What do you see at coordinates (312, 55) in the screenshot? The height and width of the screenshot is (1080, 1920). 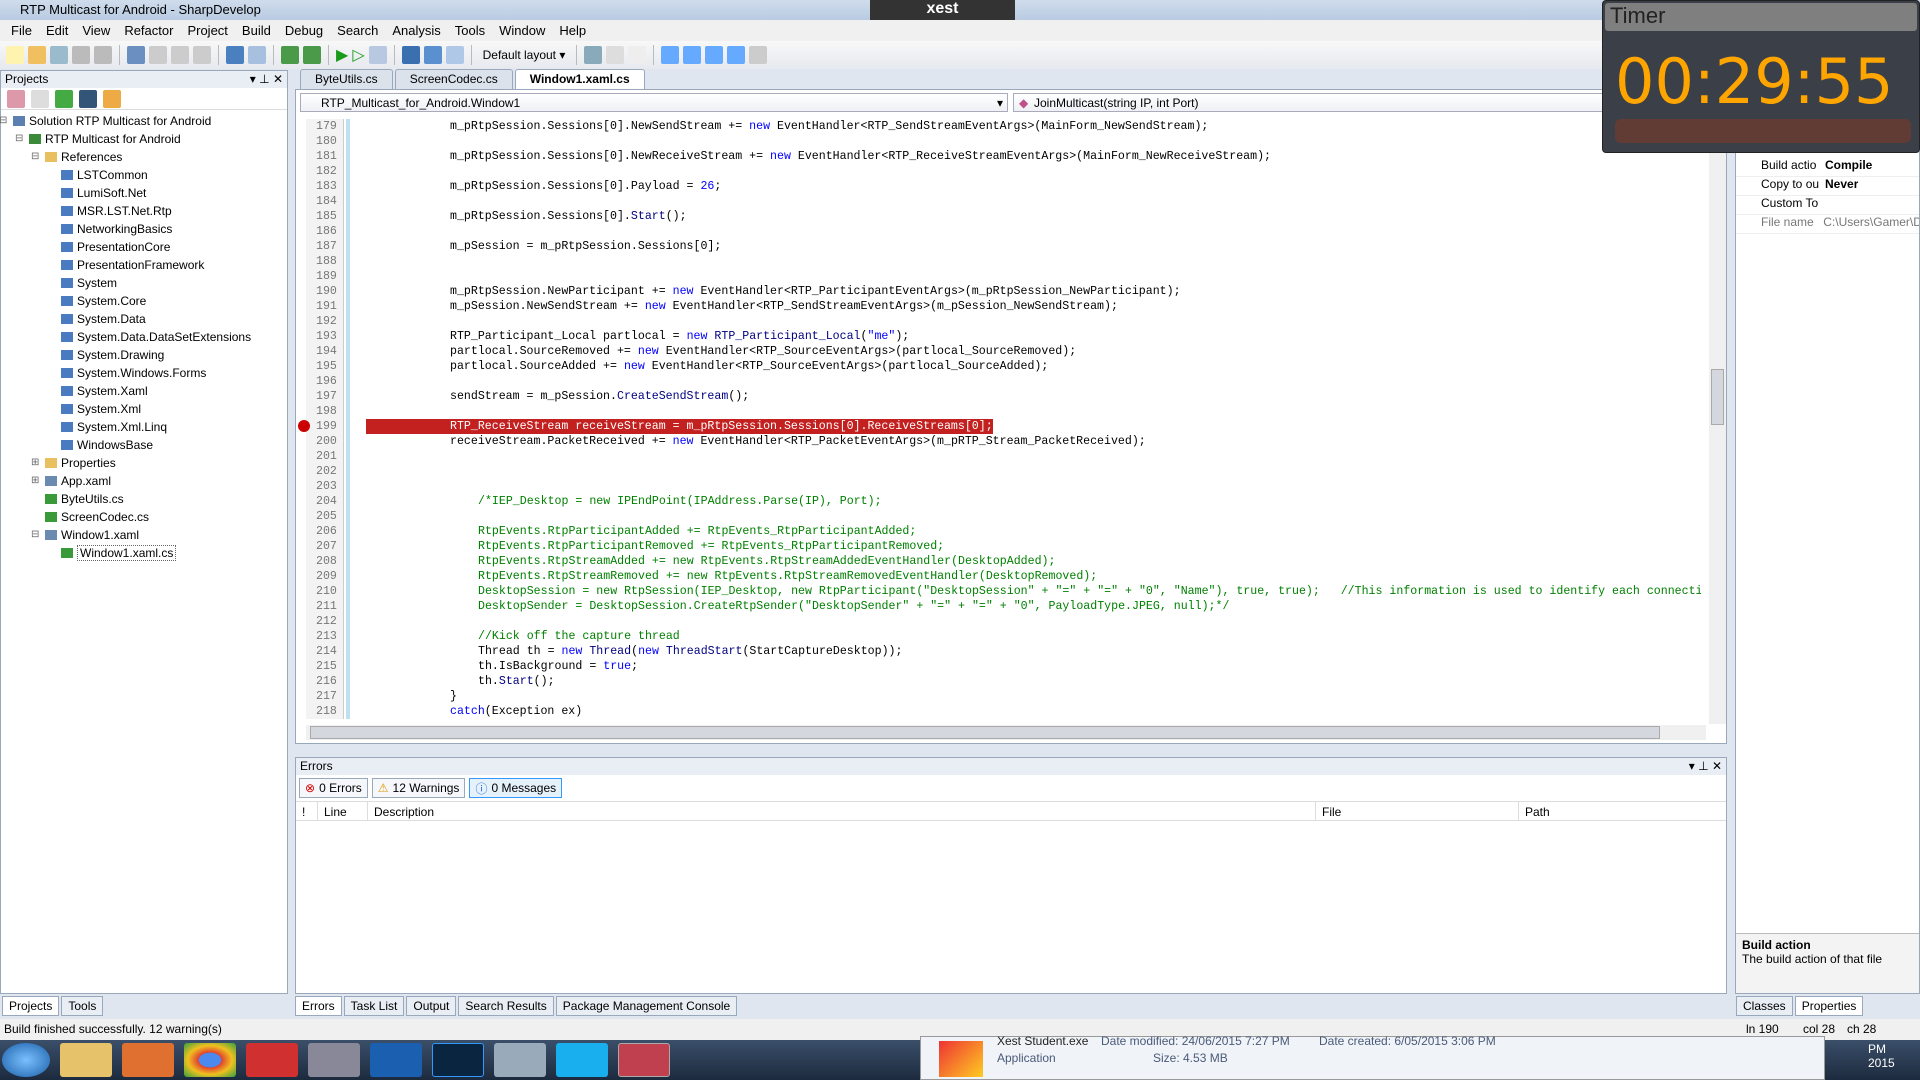 I see `rebuild-icon` at bounding box center [312, 55].